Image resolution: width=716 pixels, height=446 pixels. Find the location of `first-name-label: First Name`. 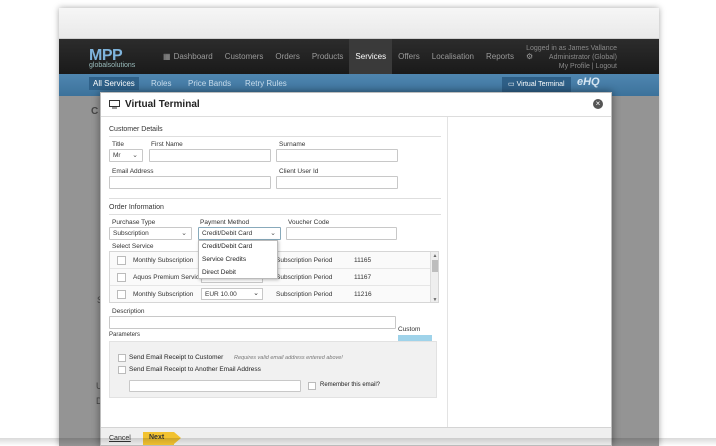

first-name-label: First Name is located at coordinates (167, 144).